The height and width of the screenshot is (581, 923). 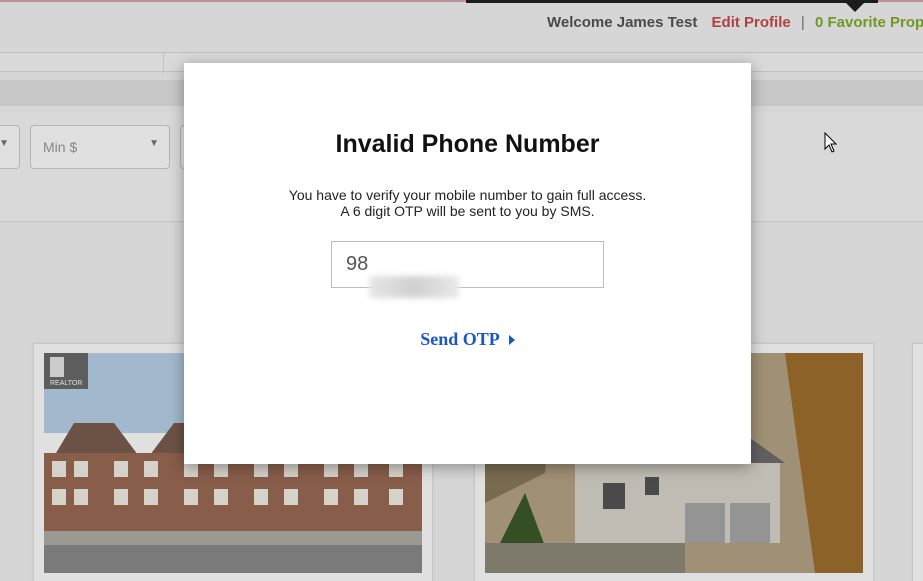 What do you see at coordinates (511, 339) in the screenshot?
I see `play-arrow-icon` at bounding box center [511, 339].